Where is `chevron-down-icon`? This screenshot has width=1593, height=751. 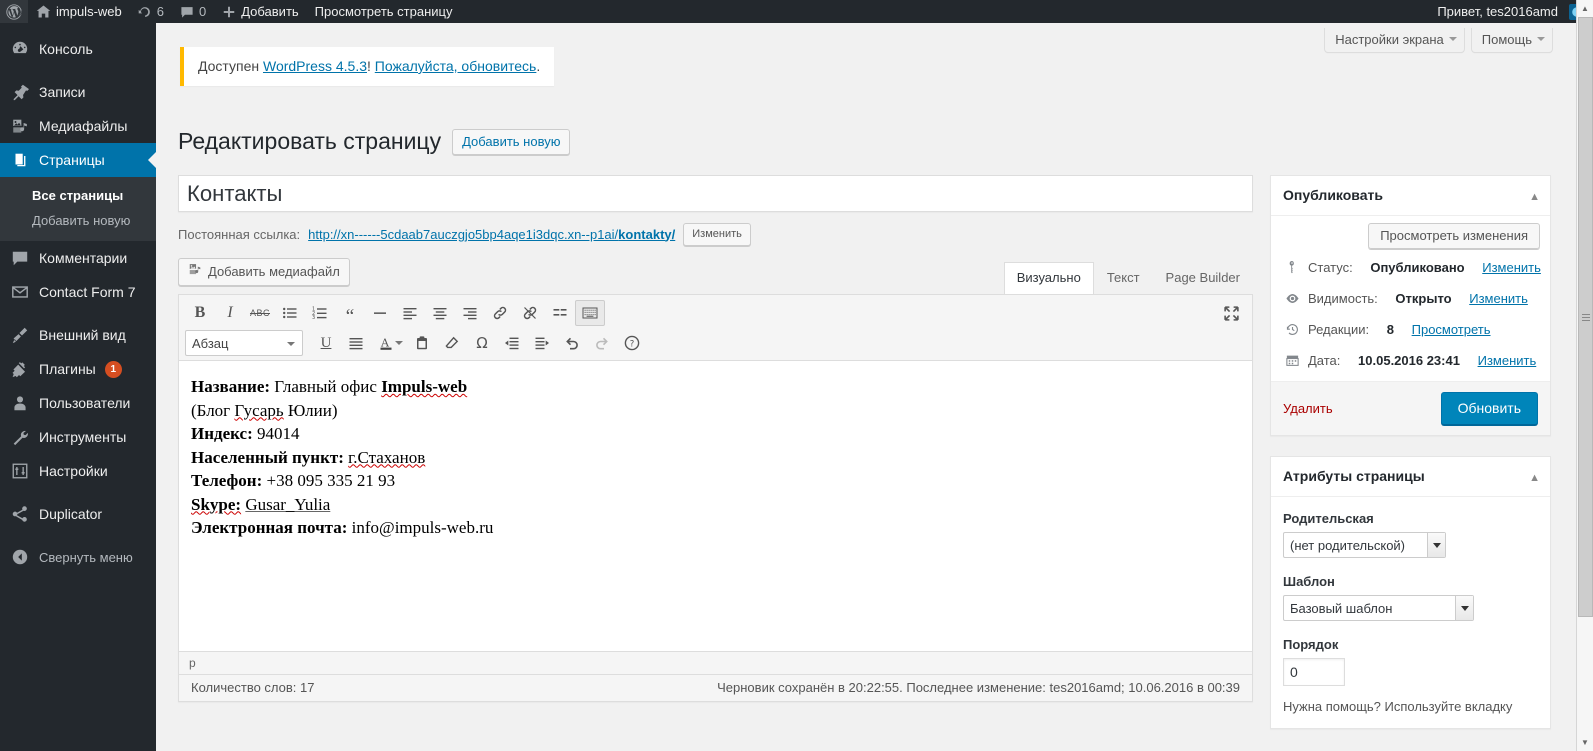 chevron-down-icon is located at coordinates (291, 344).